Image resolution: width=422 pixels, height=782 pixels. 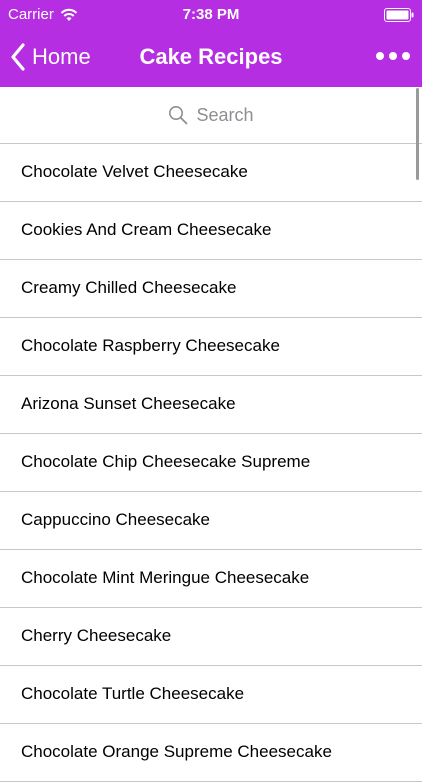 What do you see at coordinates (399, 15) in the screenshot?
I see `battery-icon` at bounding box center [399, 15].